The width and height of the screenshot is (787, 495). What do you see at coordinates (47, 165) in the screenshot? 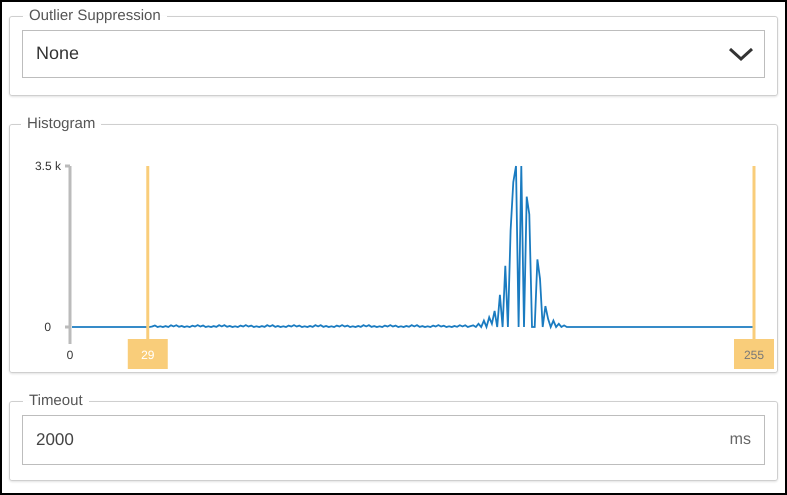
I see `axis-label: 3.5 k` at bounding box center [47, 165].